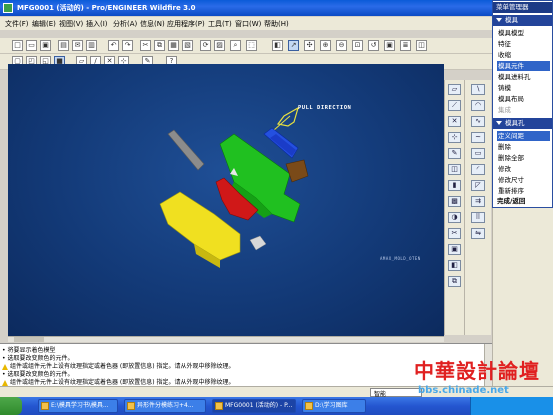 Image resolution: width=553 pixels, height=415 pixels. I want to click on save-icon: ▣, so click(45, 45).